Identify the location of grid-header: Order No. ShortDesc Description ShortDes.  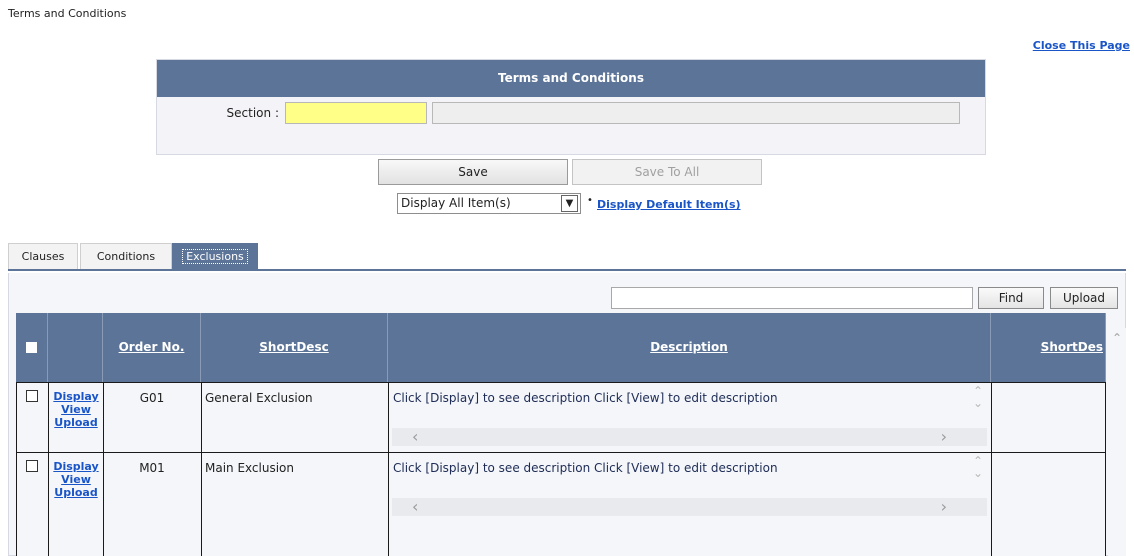
(561, 347).